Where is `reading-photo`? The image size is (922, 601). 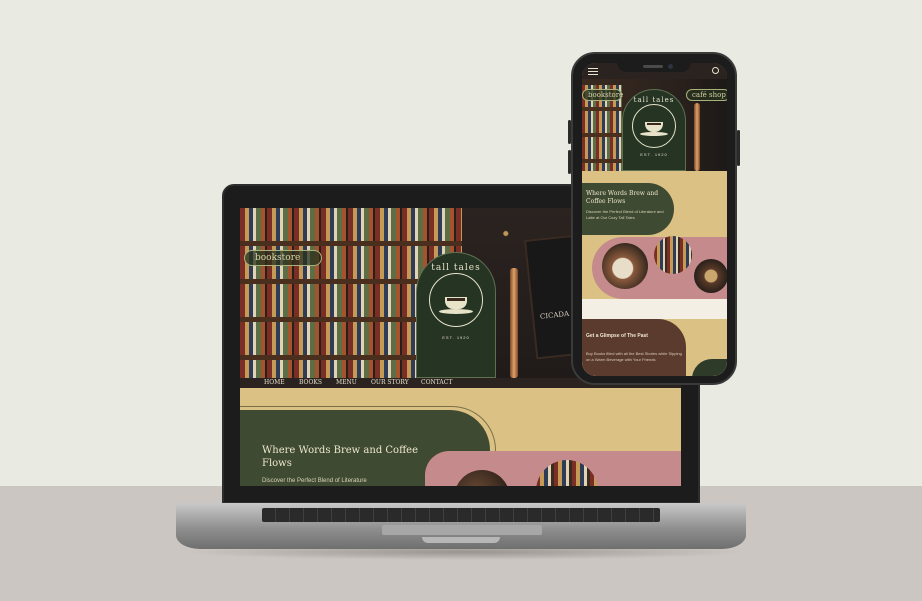 reading-photo is located at coordinates (710, 276).